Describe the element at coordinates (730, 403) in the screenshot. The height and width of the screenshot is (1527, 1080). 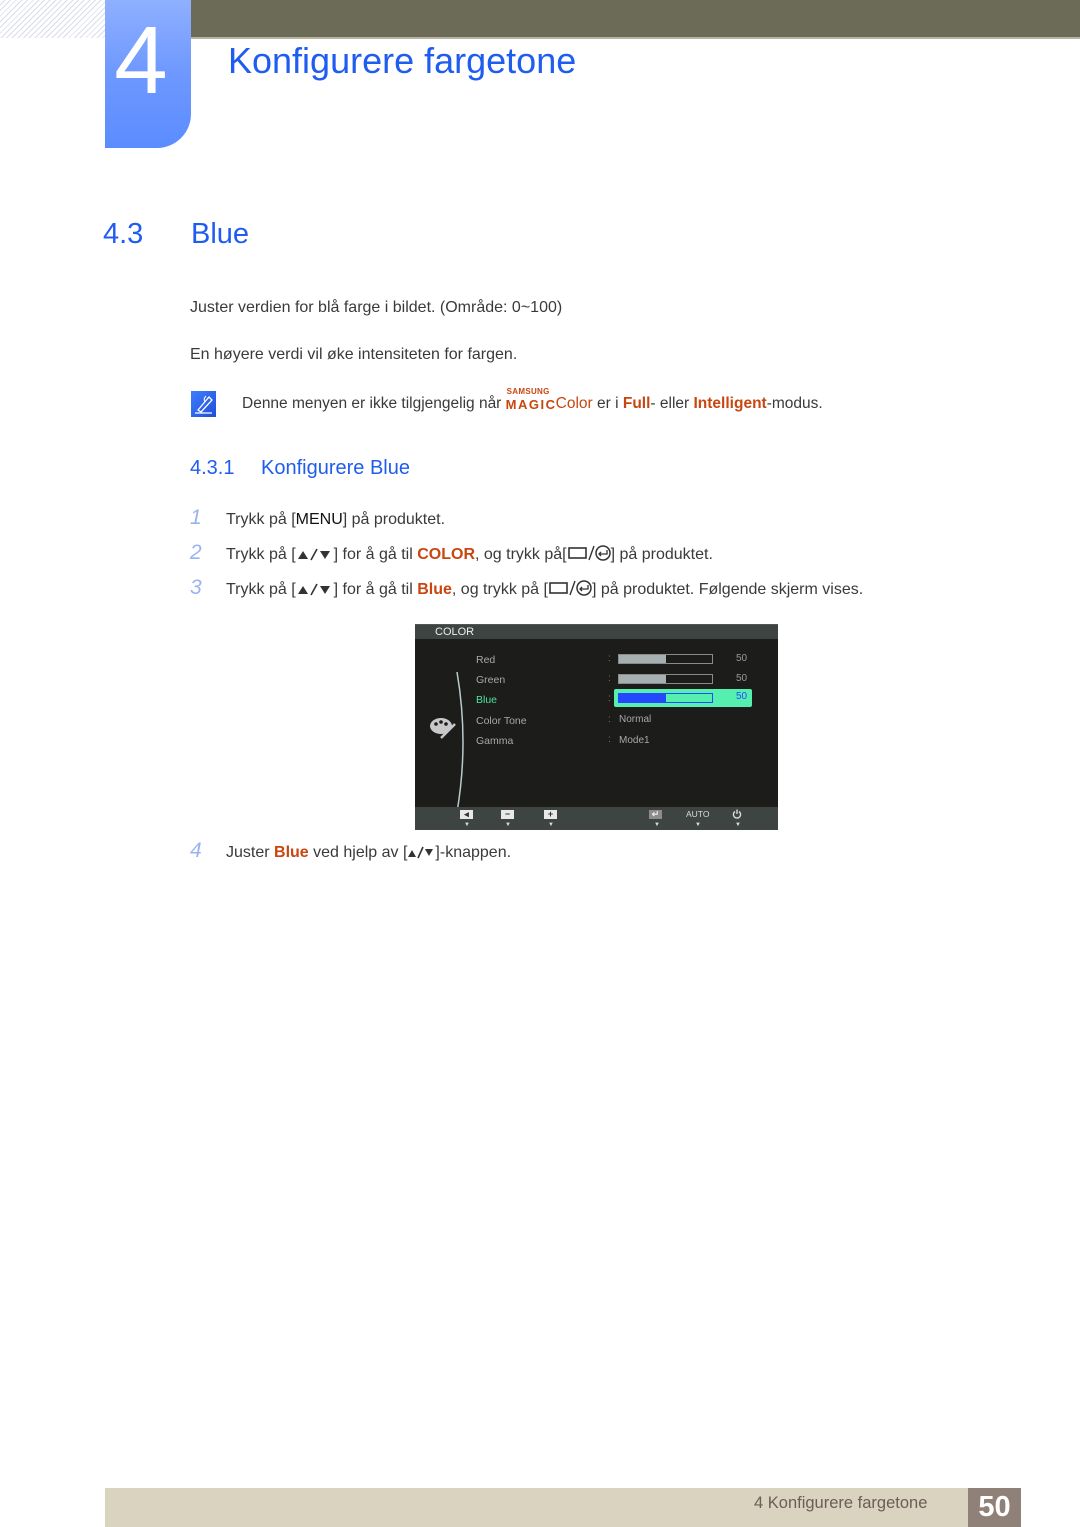
I see `mode-intelligent: Intelligent` at that location.